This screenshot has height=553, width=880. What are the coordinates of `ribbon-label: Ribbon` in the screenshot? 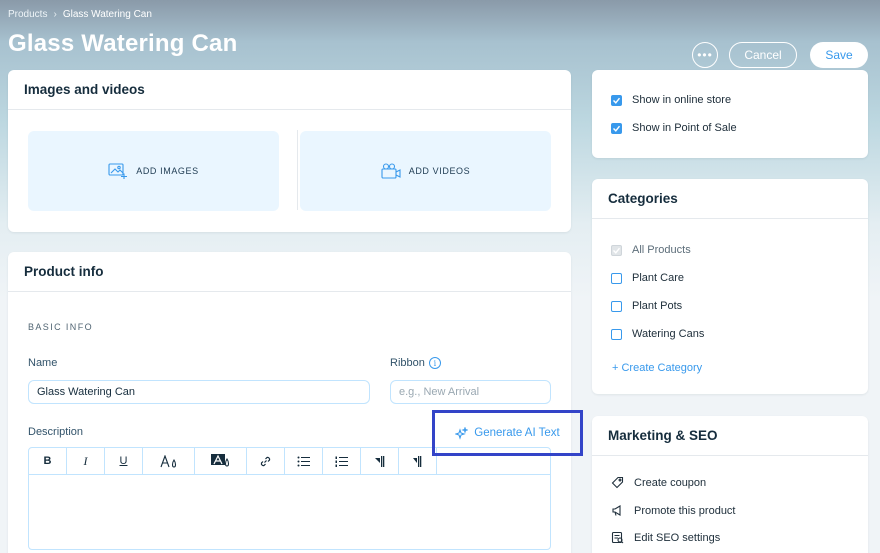 It's located at (407, 363).